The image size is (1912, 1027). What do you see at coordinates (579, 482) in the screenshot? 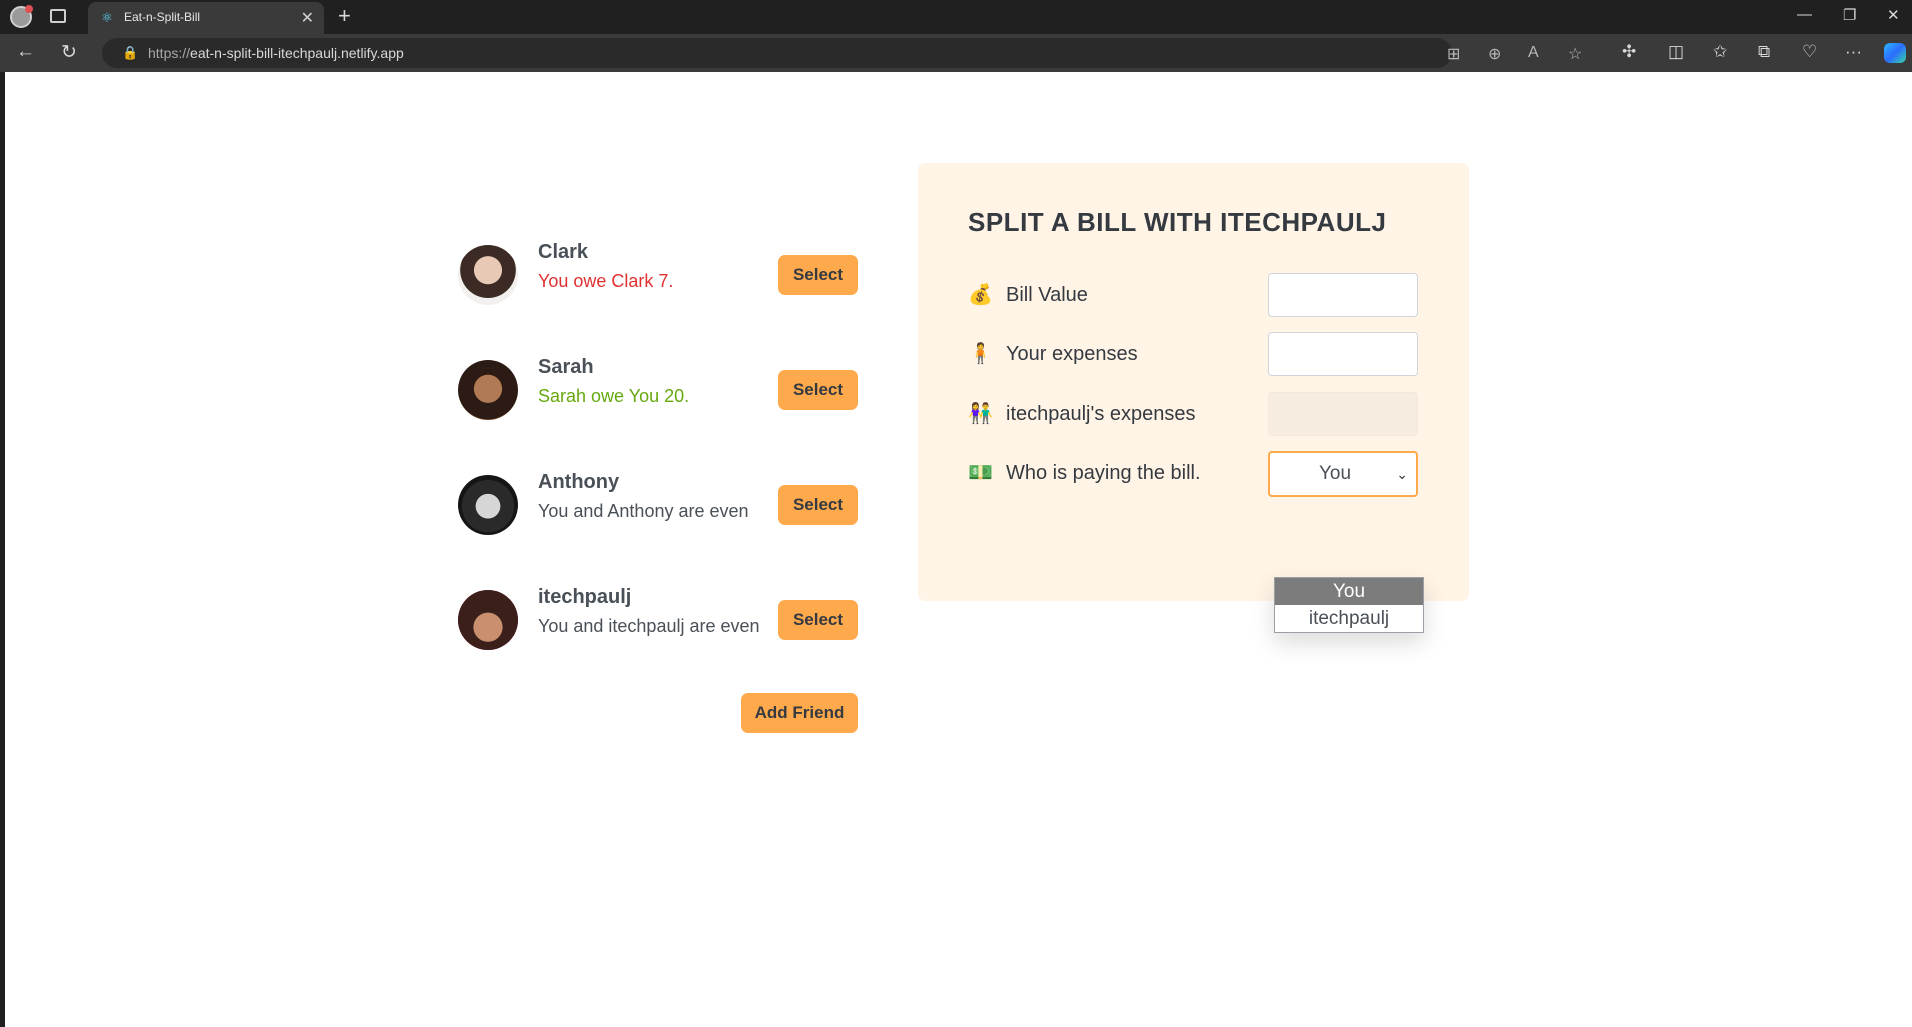
I see `friend-name: Anthony` at bounding box center [579, 482].